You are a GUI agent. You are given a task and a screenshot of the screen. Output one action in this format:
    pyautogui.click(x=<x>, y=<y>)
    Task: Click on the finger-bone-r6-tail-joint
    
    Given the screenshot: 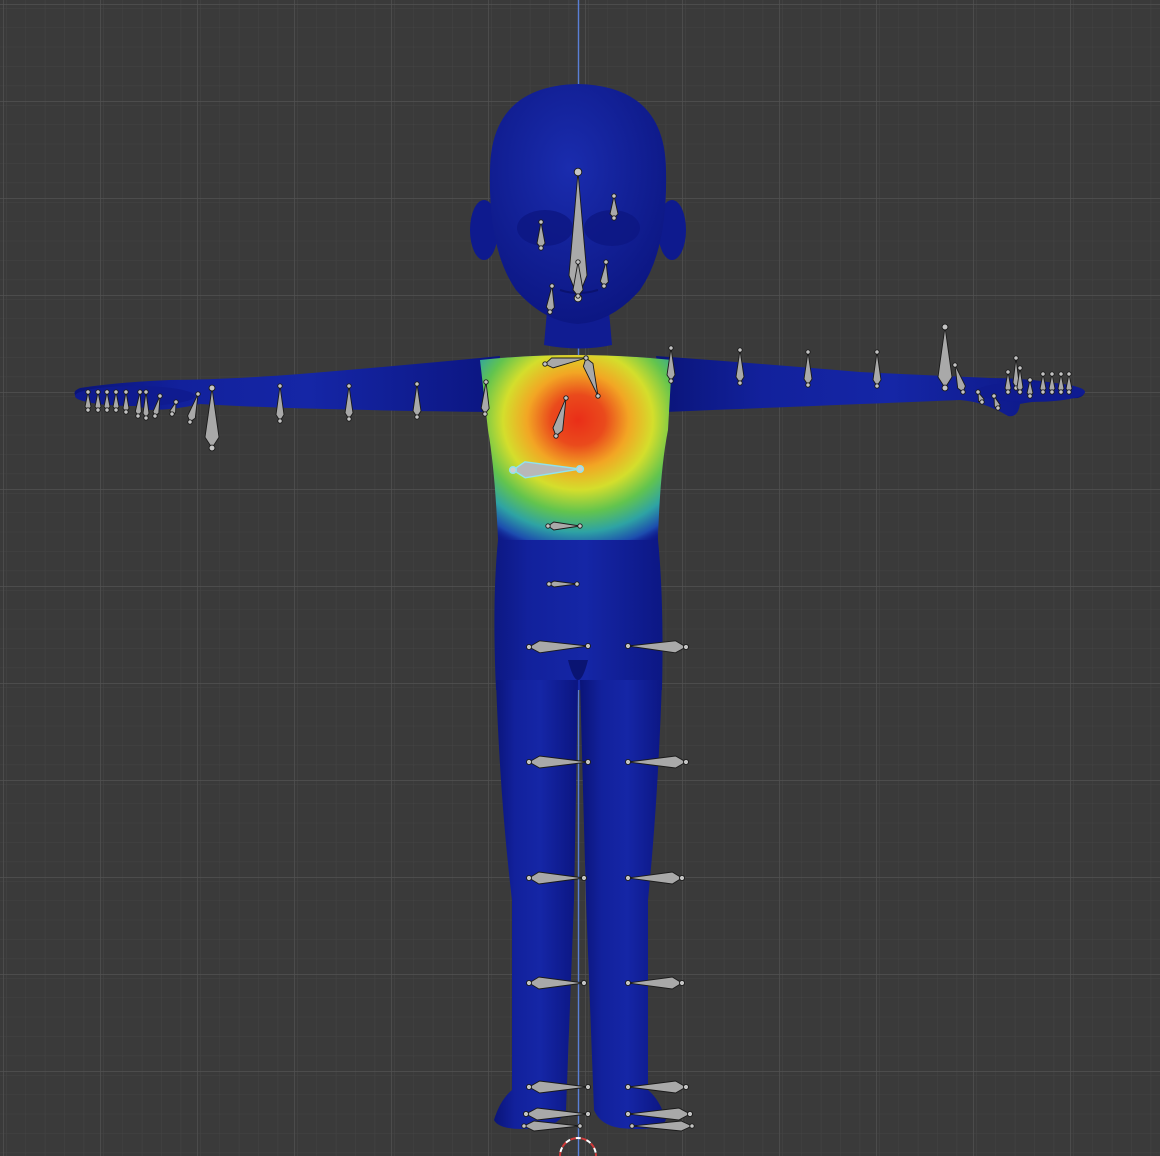 What is the action you would take?
    pyautogui.click(x=1020, y=368)
    